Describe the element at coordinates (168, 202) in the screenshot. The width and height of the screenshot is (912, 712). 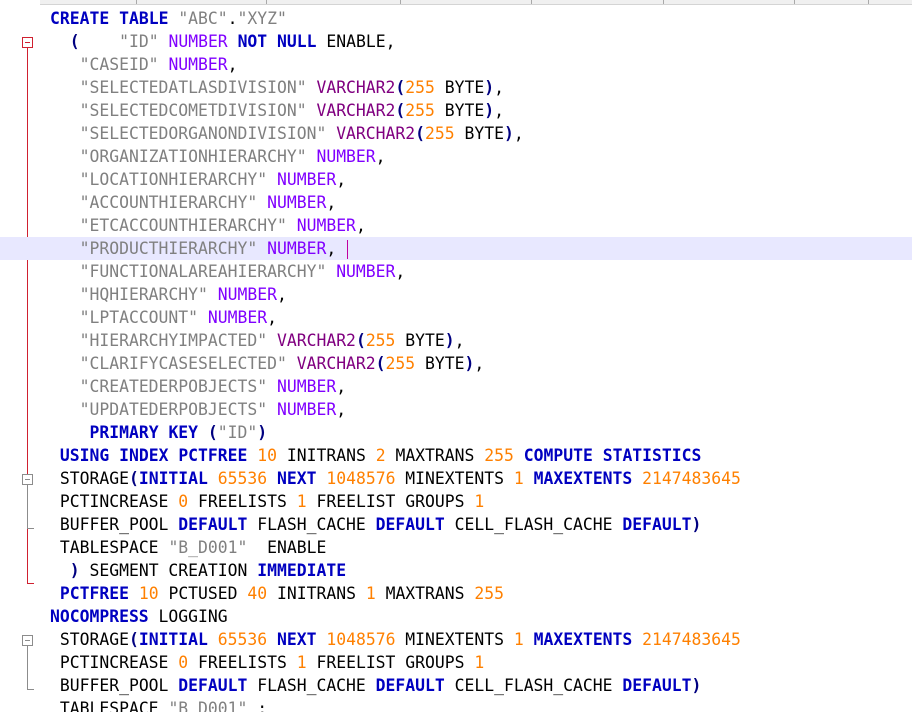
I see `token: "ACCOUNTHIERARCHY"` at that location.